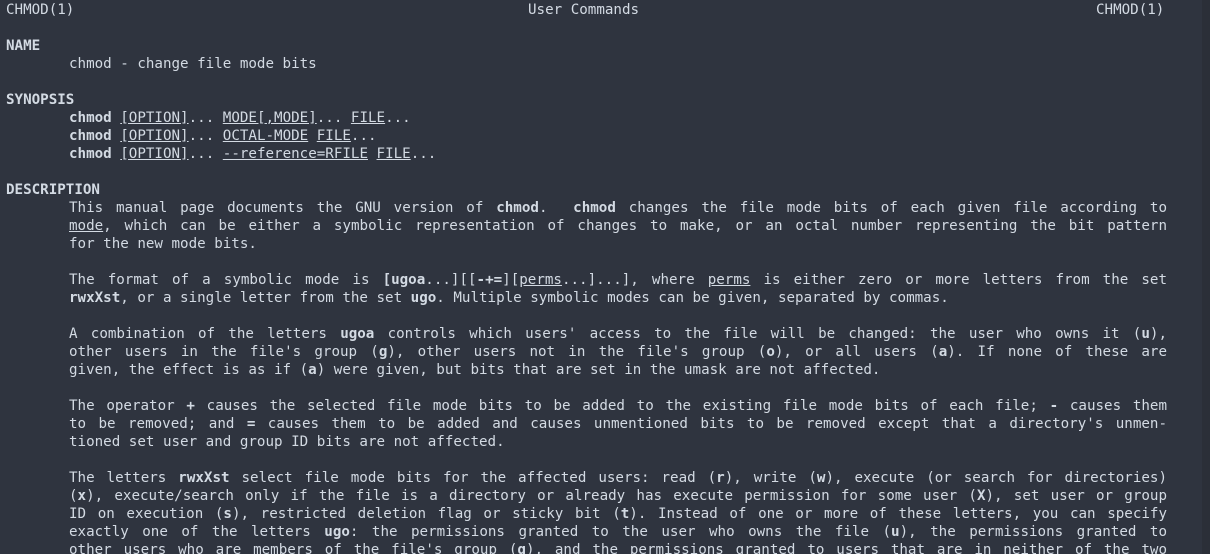  Describe the element at coordinates (190, 406) in the screenshot. I see `text-run-bold: +` at that location.